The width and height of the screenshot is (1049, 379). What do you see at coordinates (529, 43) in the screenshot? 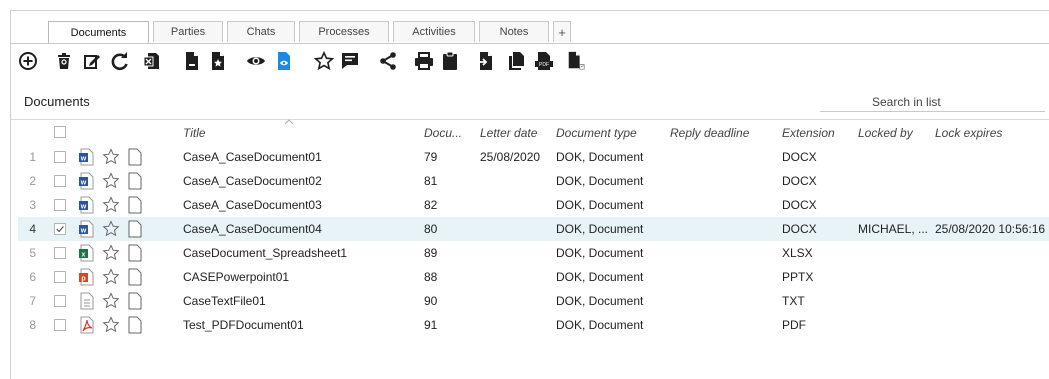
I see `tab-divider` at bounding box center [529, 43].